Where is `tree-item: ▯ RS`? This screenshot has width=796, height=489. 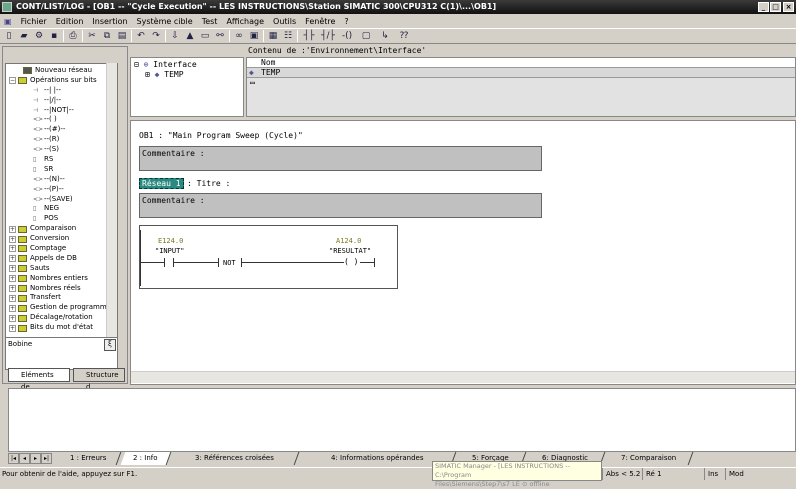
tree-item: ▯ RS is located at coordinates (61, 160).